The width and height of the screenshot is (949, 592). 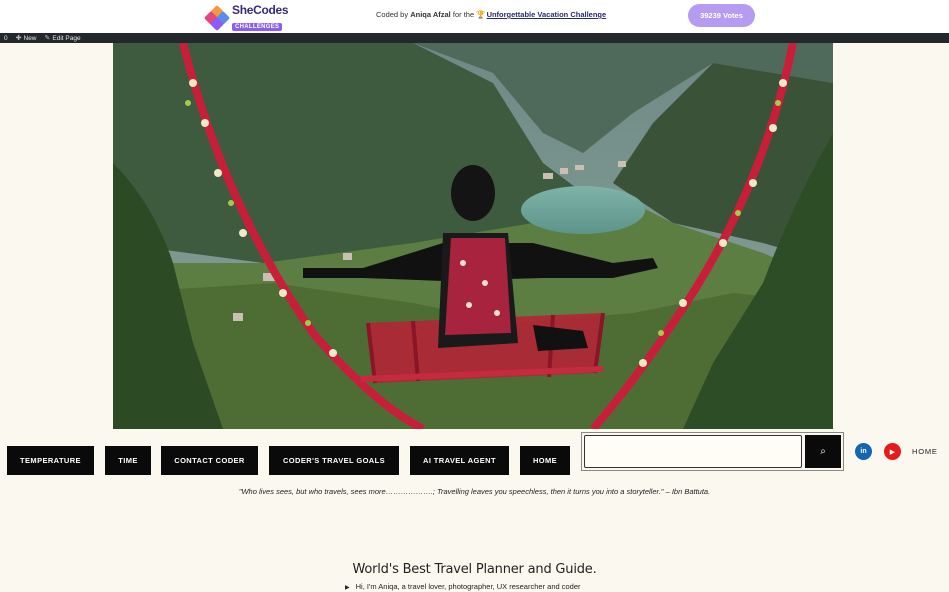 What do you see at coordinates (481, 14) in the screenshot?
I see `trophy-icon: 🏆` at bounding box center [481, 14].